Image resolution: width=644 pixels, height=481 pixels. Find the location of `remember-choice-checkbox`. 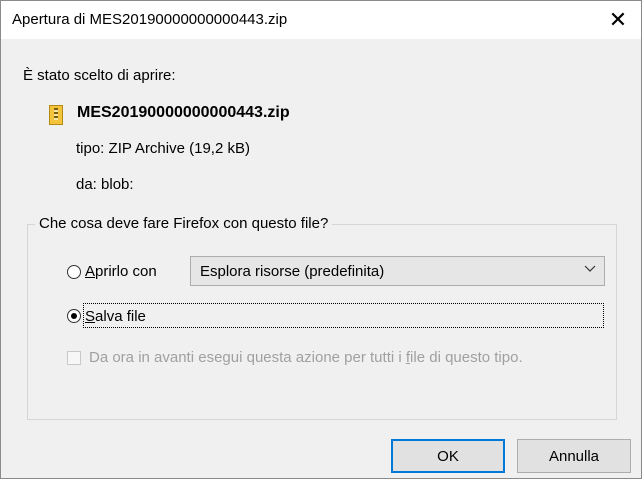

remember-choice-checkbox is located at coordinates (74, 358).